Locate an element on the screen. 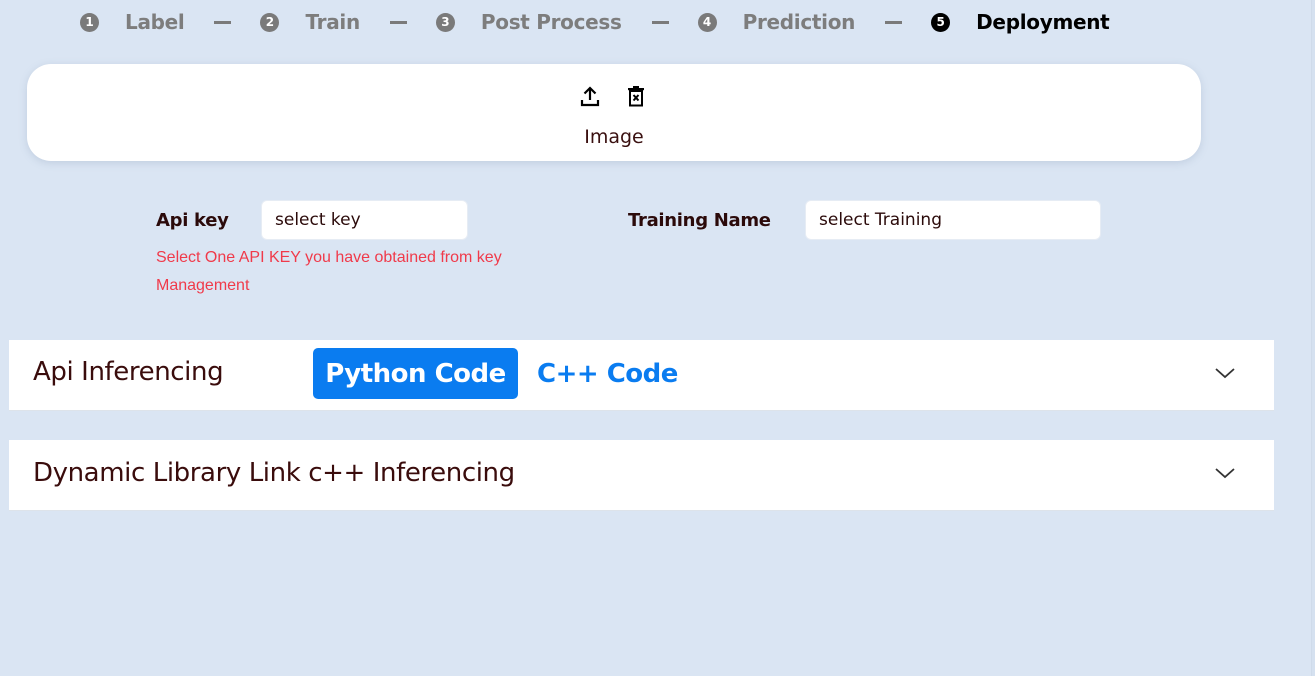  step-prediction: 4 Prediction is located at coordinates (776, 22).